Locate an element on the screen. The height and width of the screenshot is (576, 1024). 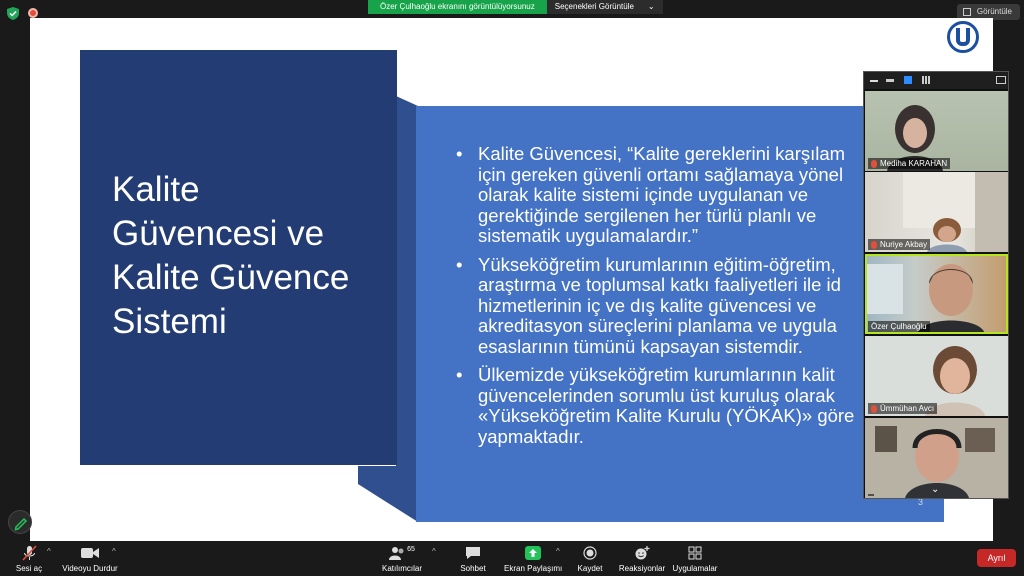
leave-meeting-button: Ayrıl is located at coordinates (996, 558).